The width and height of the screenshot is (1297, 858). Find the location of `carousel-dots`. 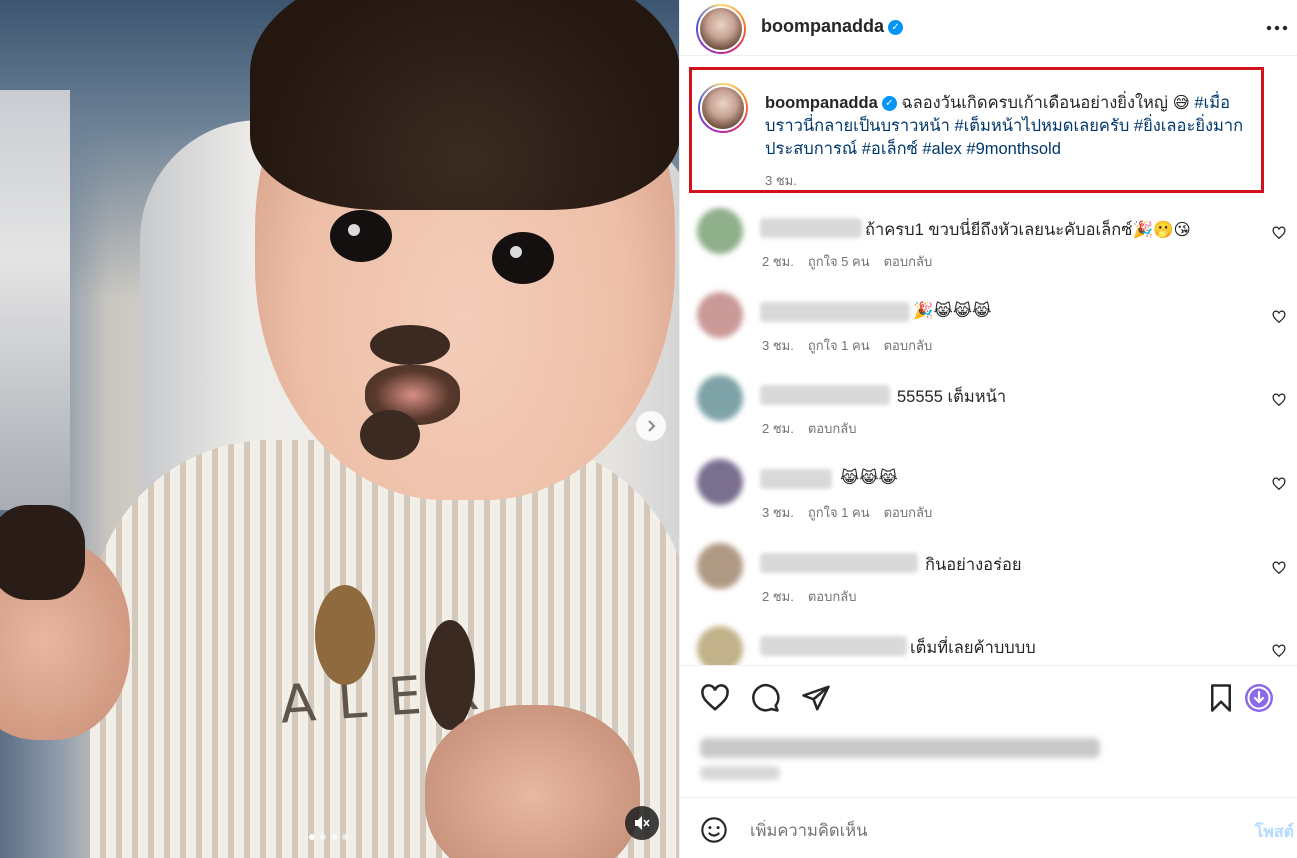

carousel-dots is located at coordinates (328, 837).